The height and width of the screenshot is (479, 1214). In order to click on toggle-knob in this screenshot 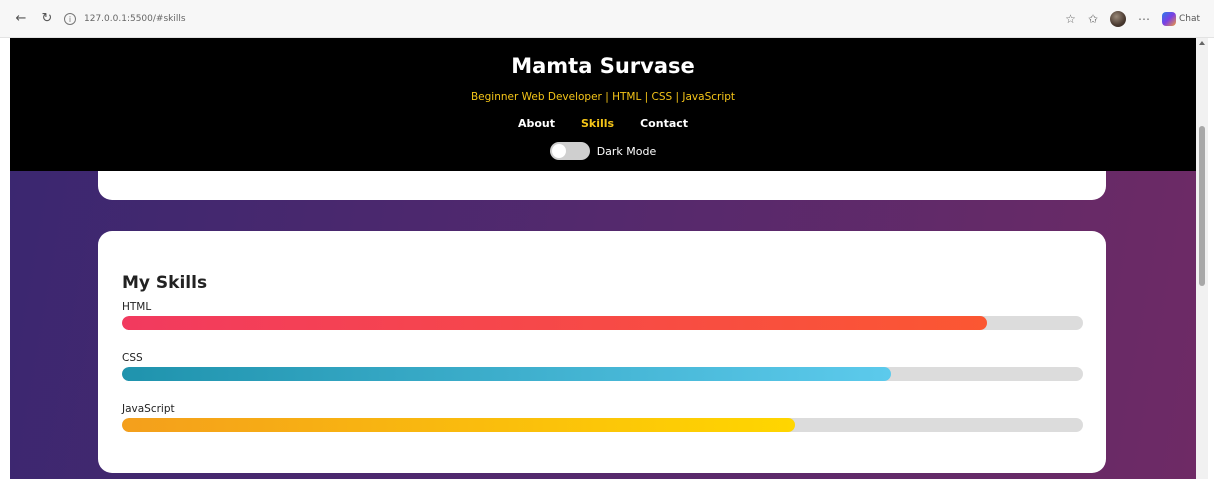, I will do `click(558, 151)`.